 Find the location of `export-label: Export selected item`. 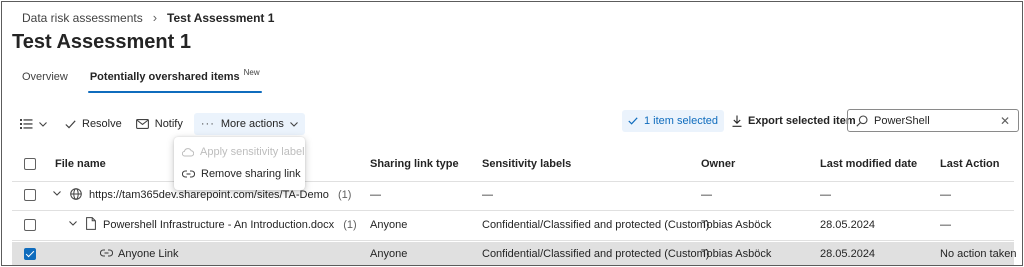

export-label: Export selected item is located at coordinates (802, 121).